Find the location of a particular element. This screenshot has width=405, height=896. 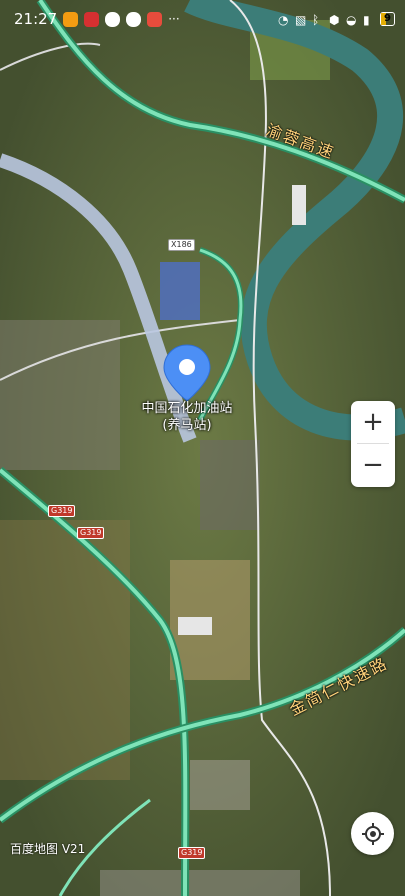

shield-x186: X186 is located at coordinates (181, 245).